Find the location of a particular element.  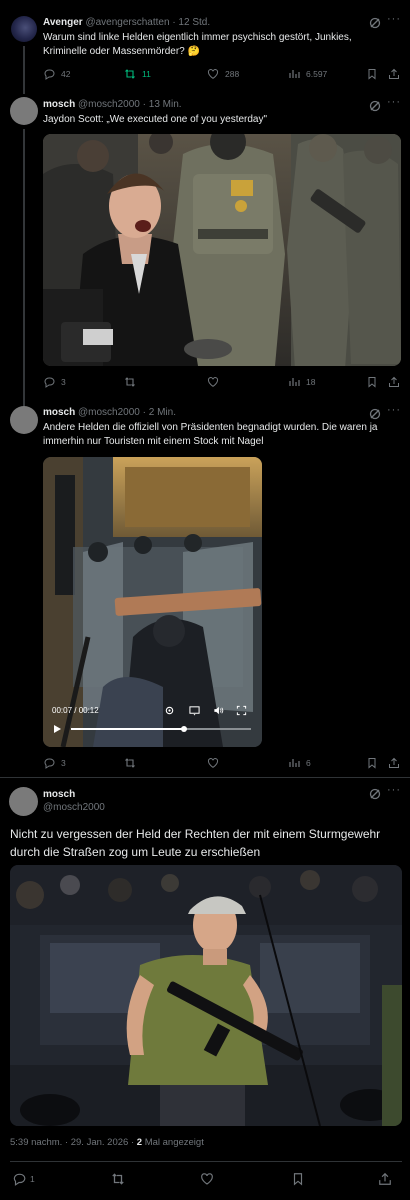

post-timestamp: 5:39 nachm. · 29. Jan. 2026 · is located at coordinates (72, 1142).